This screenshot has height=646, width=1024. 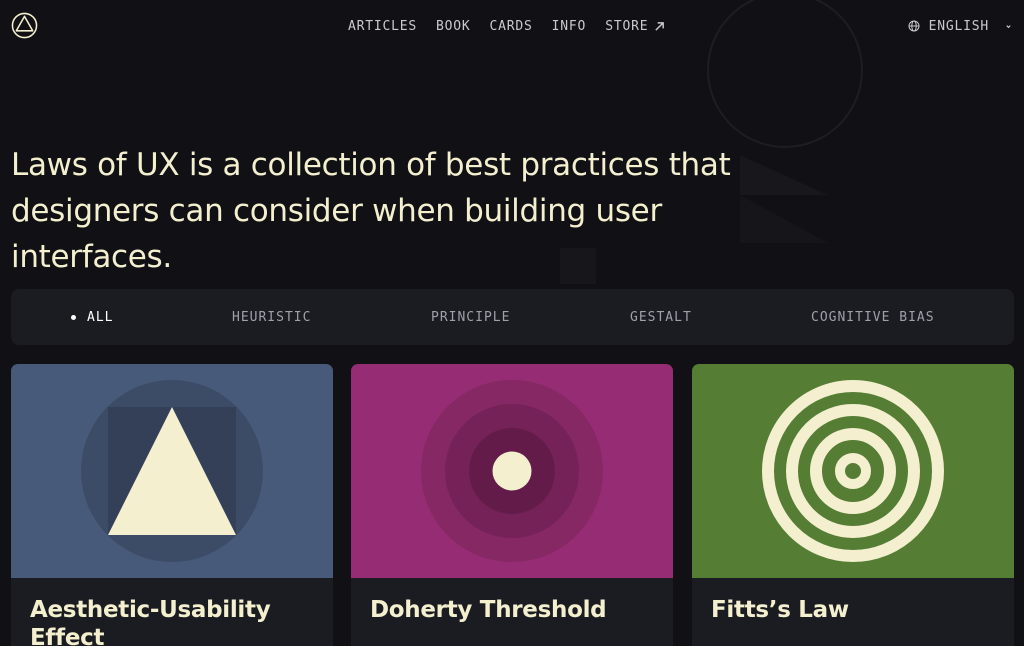 What do you see at coordinates (627, 26) in the screenshot?
I see `nav-store-label: STORE` at bounding box center [627, 26].